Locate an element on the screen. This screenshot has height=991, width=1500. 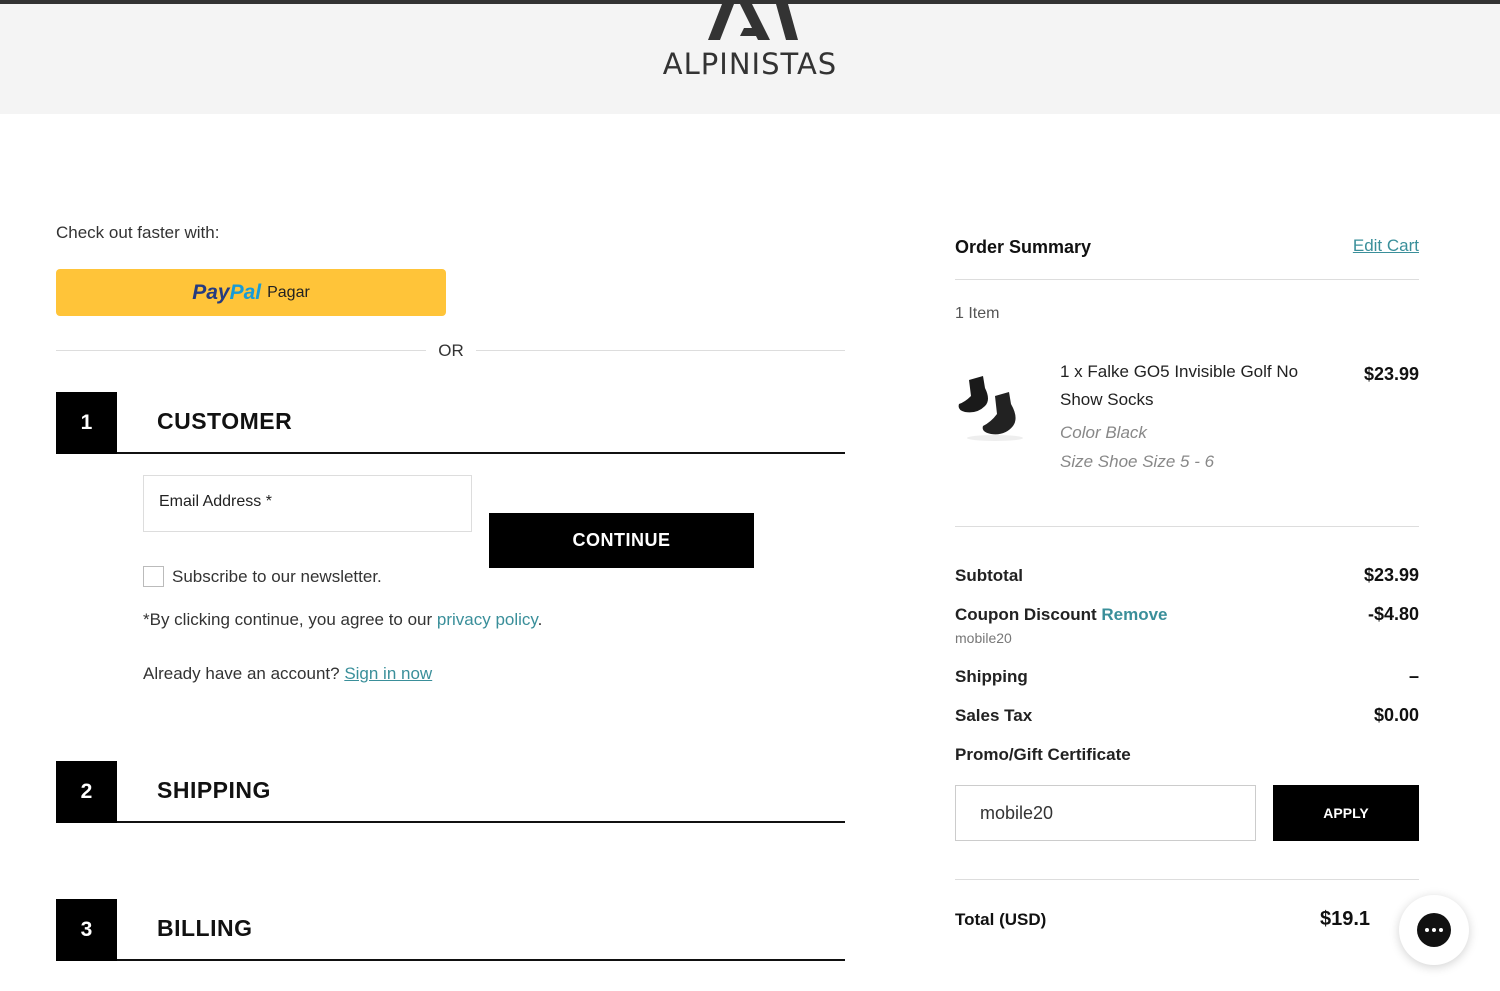
order-summary-title: Order Summary is located at coordinates (1023, 247).